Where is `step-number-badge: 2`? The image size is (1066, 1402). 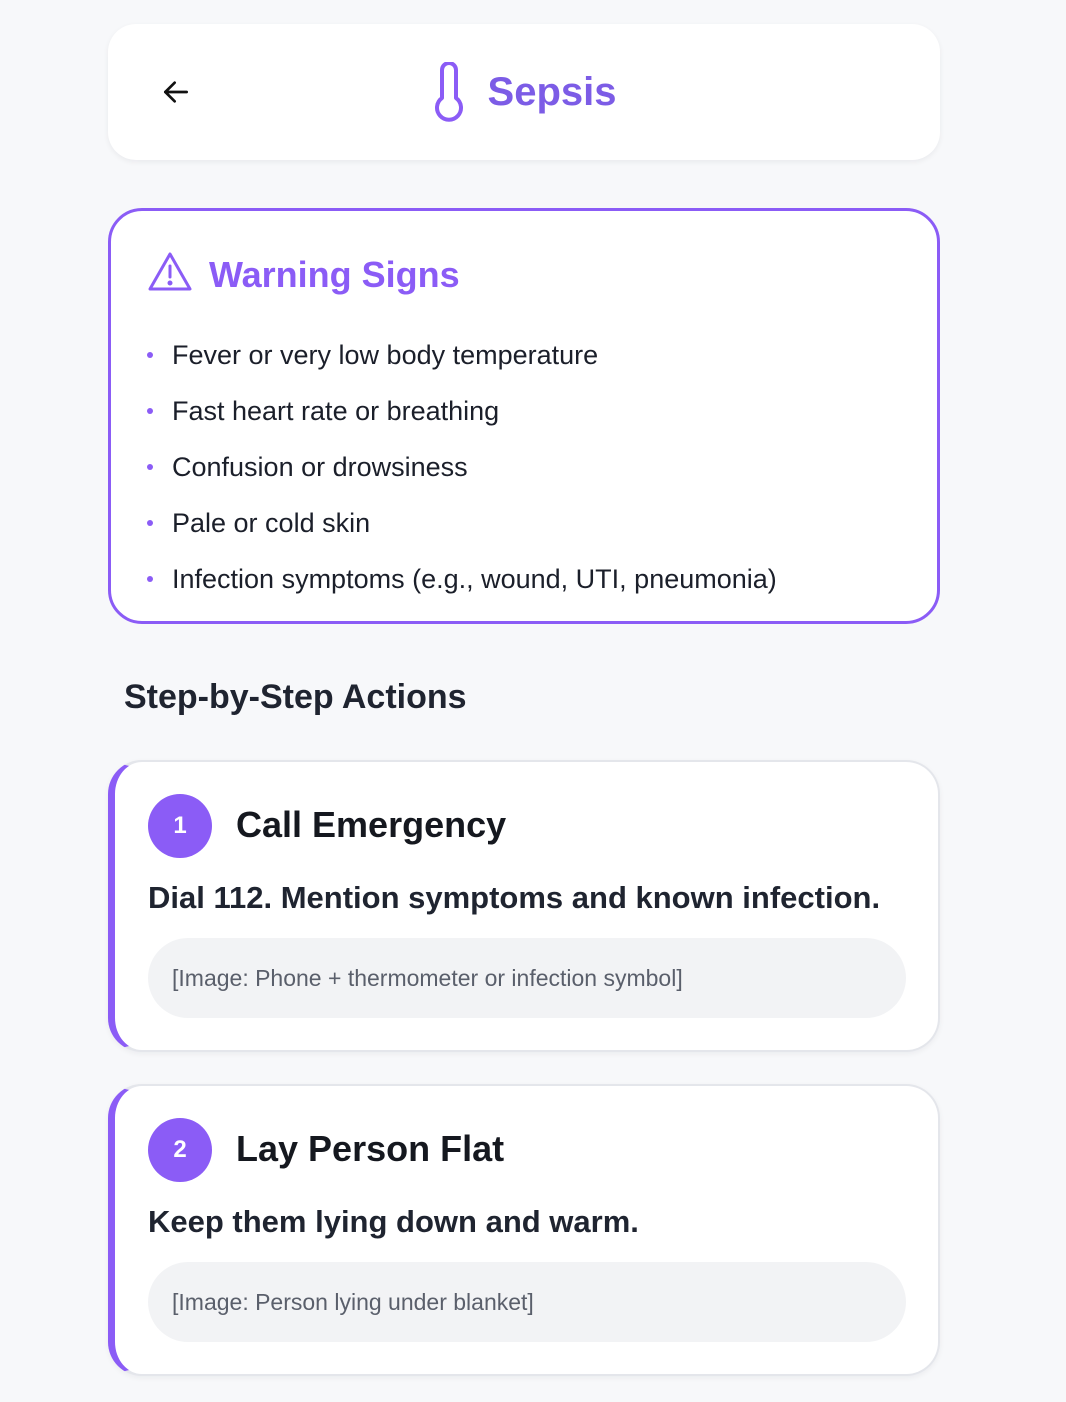 step-number-badge: 2 is located at coordinates (180, 1150).